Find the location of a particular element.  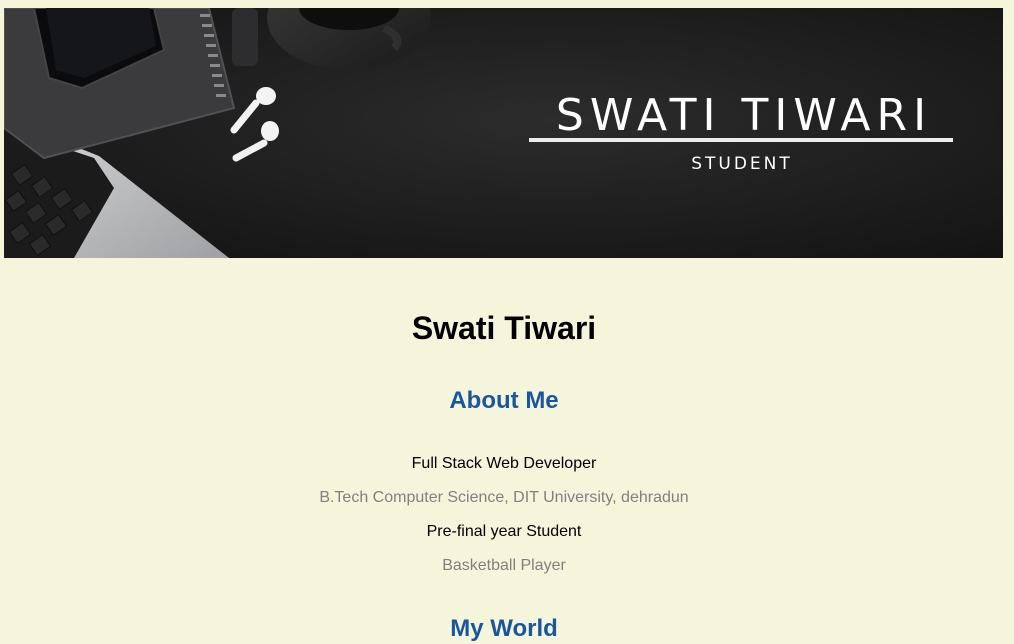

profile-name-heading: Swati Tiwari is located at coordinates (504, 328).